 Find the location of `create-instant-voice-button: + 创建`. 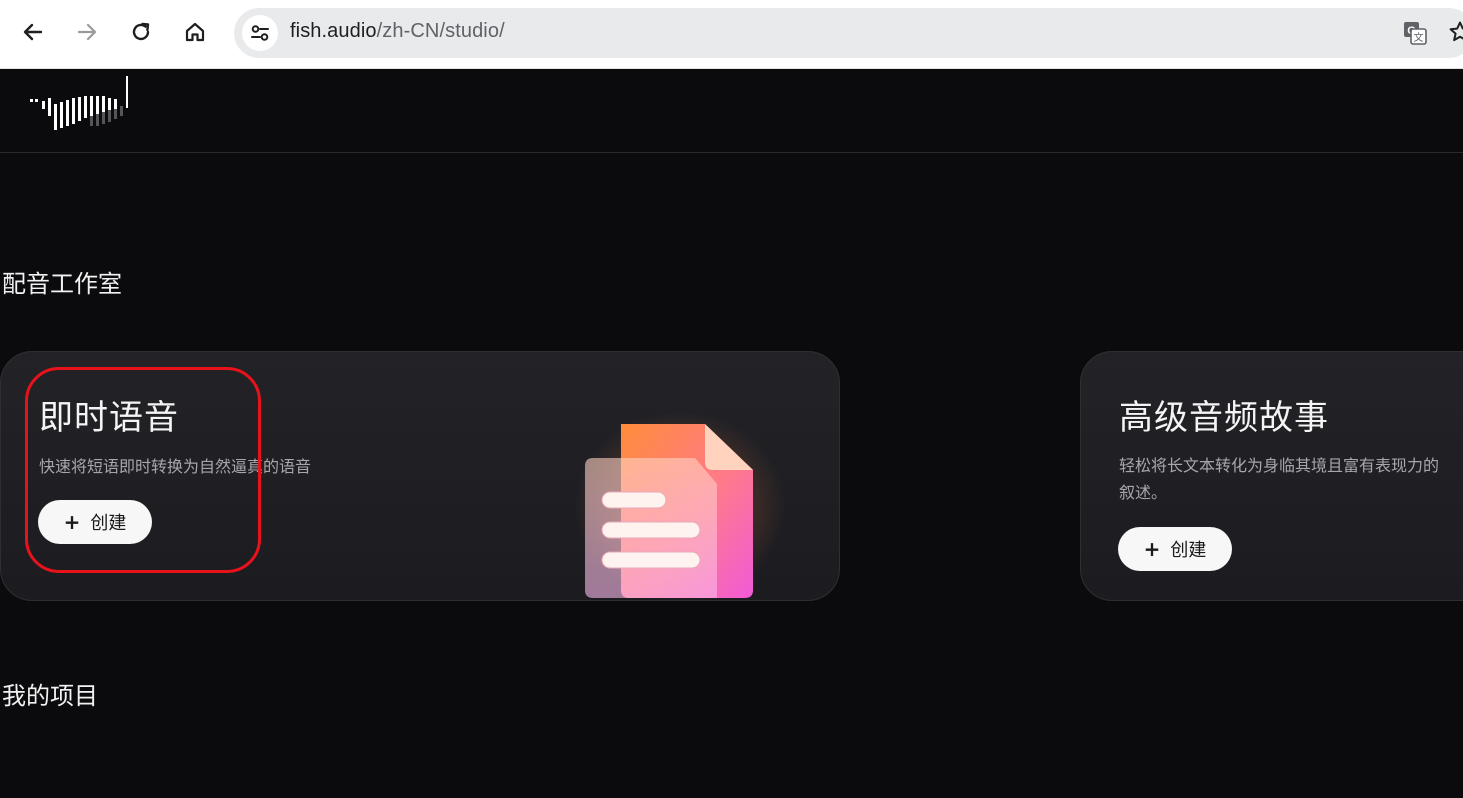

create-instant-voice-button: + 创建 is located at coordinates (95, 522).